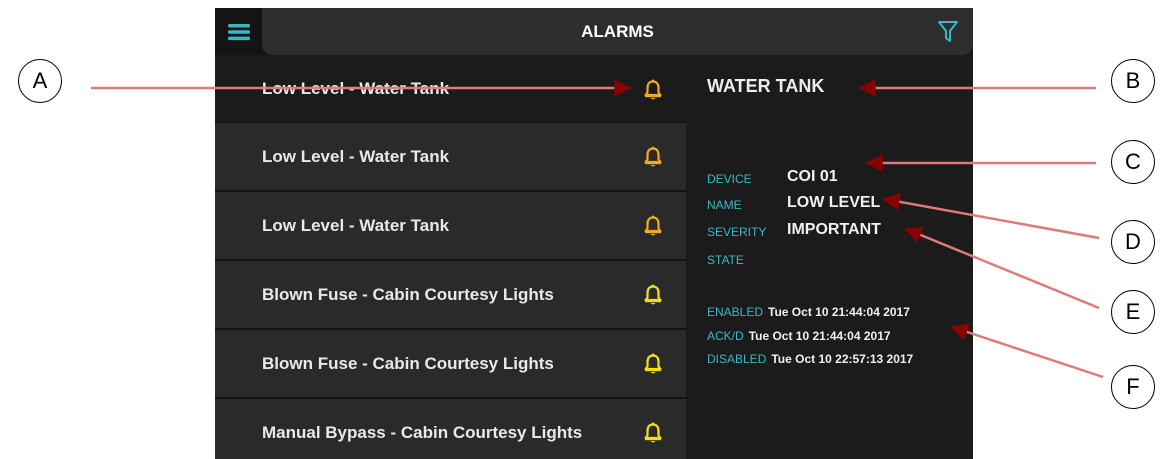 The width and height of the screenshot is (1169, 459). I want to click on callout-line-f, so click(1027, 351).